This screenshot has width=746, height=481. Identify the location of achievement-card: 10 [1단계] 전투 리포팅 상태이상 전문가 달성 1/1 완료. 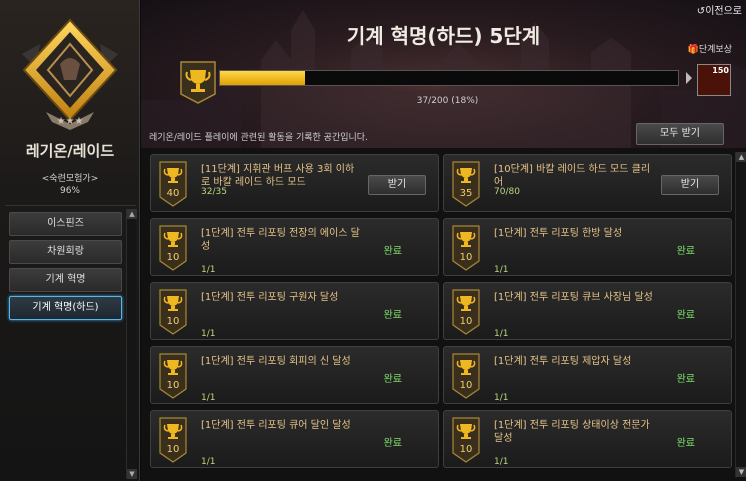
(587, 439).